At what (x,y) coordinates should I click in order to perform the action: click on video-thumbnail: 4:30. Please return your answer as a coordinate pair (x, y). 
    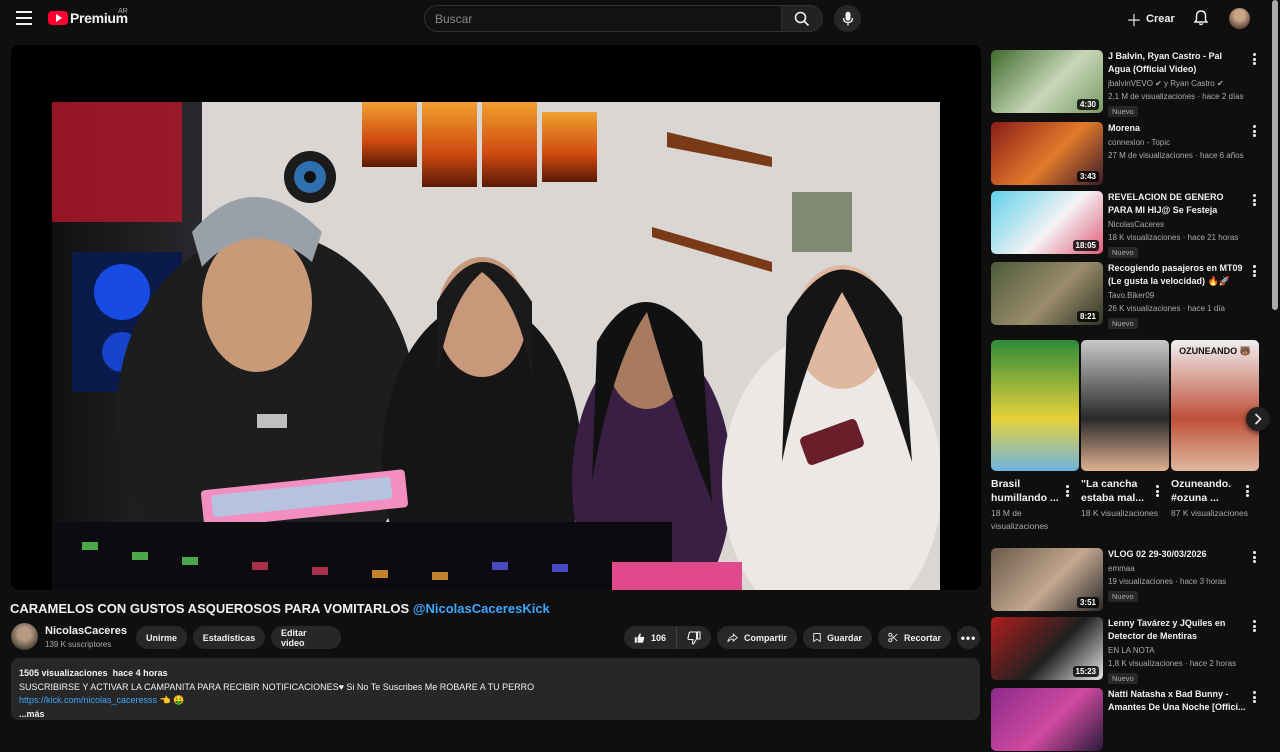
    Looking at the image, I should click on (1047, 81).